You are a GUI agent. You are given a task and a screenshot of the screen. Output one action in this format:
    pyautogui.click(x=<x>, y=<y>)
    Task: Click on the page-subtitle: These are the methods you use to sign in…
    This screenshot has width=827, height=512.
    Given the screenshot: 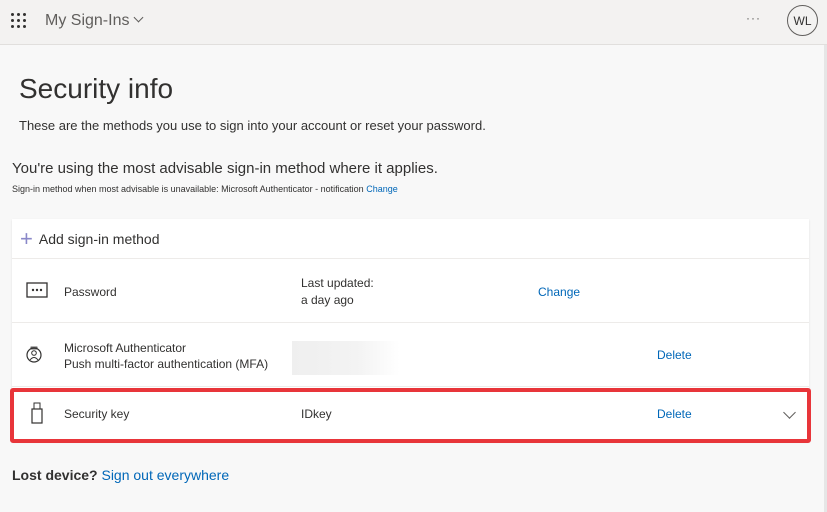 What is the action you would take?
    pyautogui.click(x=252, y=125)
    